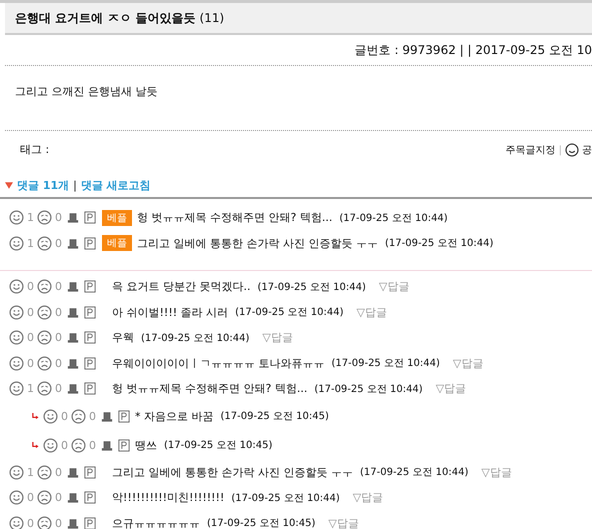 The image size is (592, 529). Describe the element at coordinates (105, 18) in the screenshot. I see `post-title: 은행대 요거트에 ㅈㅇ 들어있을듯` at that location.